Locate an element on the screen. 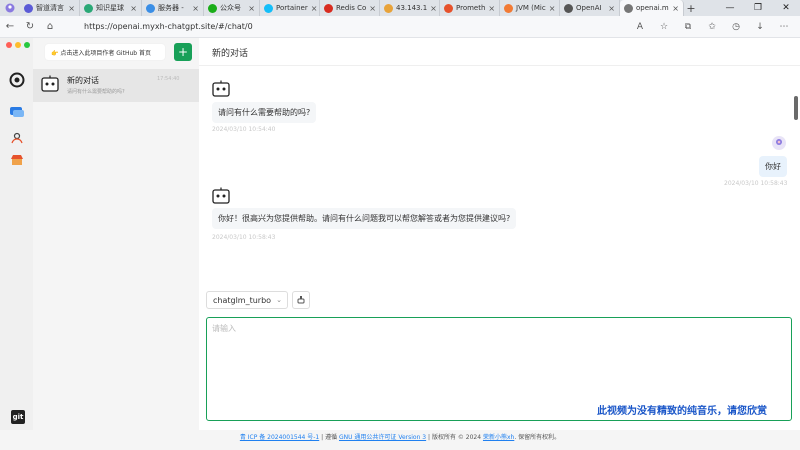 Image resolution: width=800 pixels, height=450 pixels. tab-label: OpenAI is located at coordinates (589, 8).